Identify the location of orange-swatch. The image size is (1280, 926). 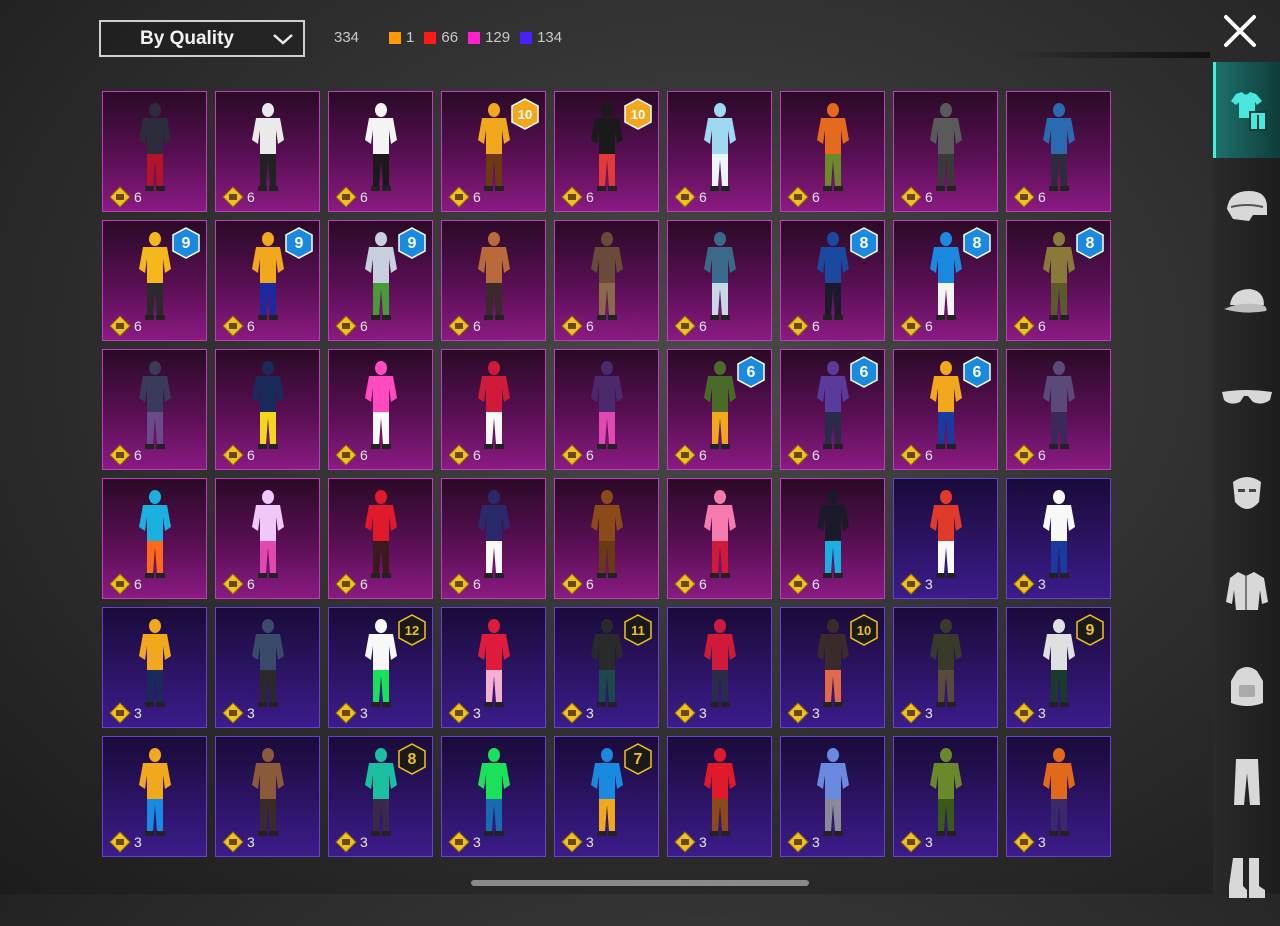
(395, 37).